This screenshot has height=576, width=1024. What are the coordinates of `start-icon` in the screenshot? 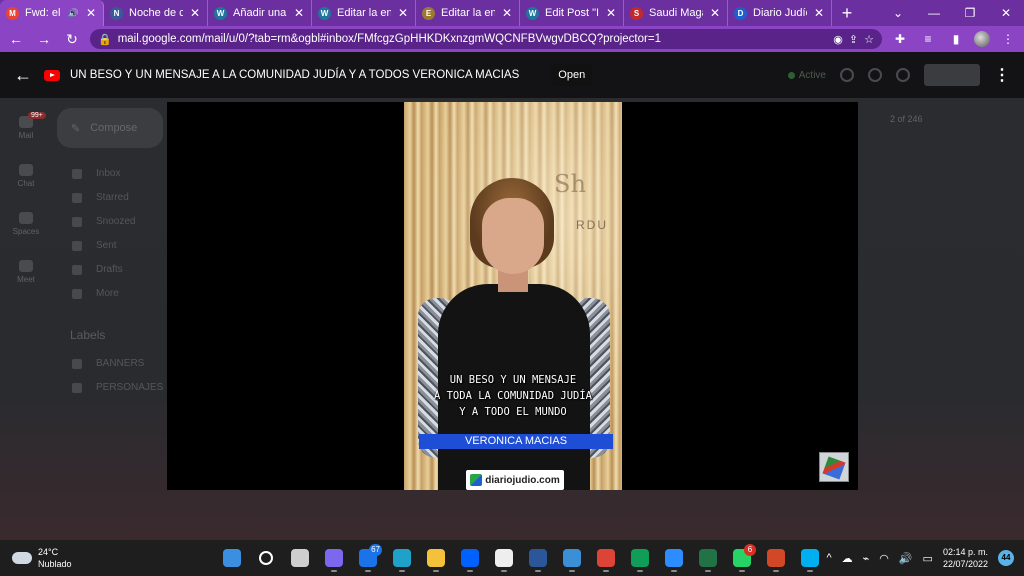 It's located at (232, 558).